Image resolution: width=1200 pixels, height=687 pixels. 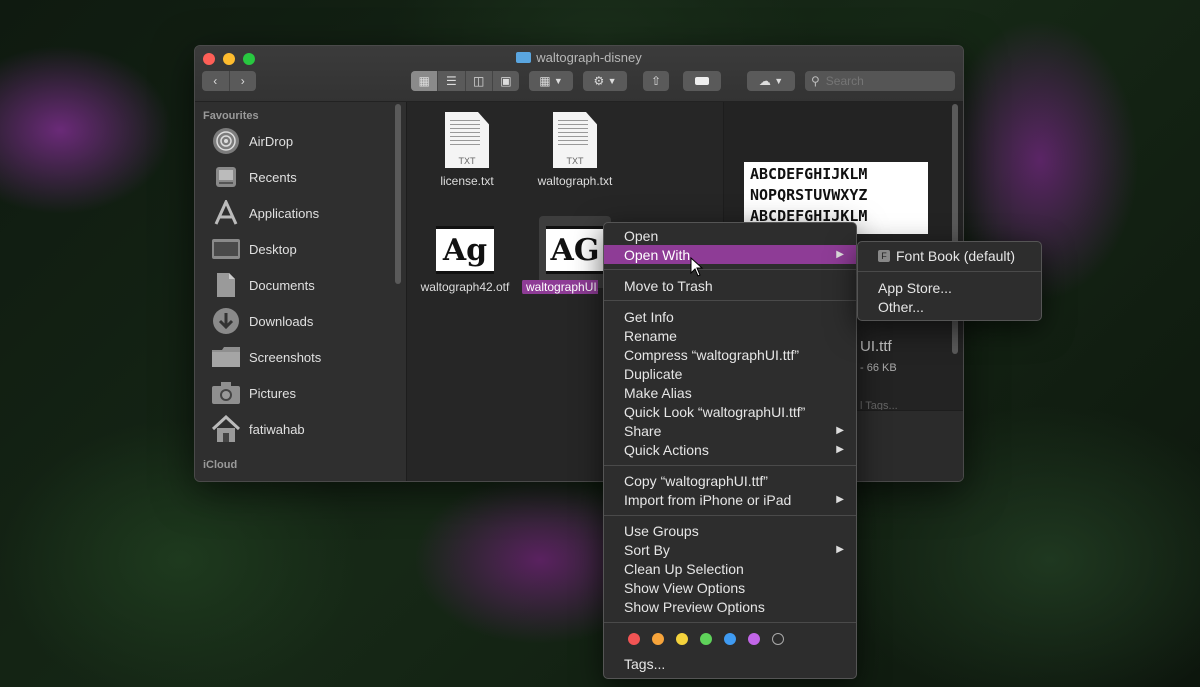 What do you see at coordinates (730, 430) in the screenshot?
I see `menu-item-share: Share ▶` at bounding box center [730, 430].